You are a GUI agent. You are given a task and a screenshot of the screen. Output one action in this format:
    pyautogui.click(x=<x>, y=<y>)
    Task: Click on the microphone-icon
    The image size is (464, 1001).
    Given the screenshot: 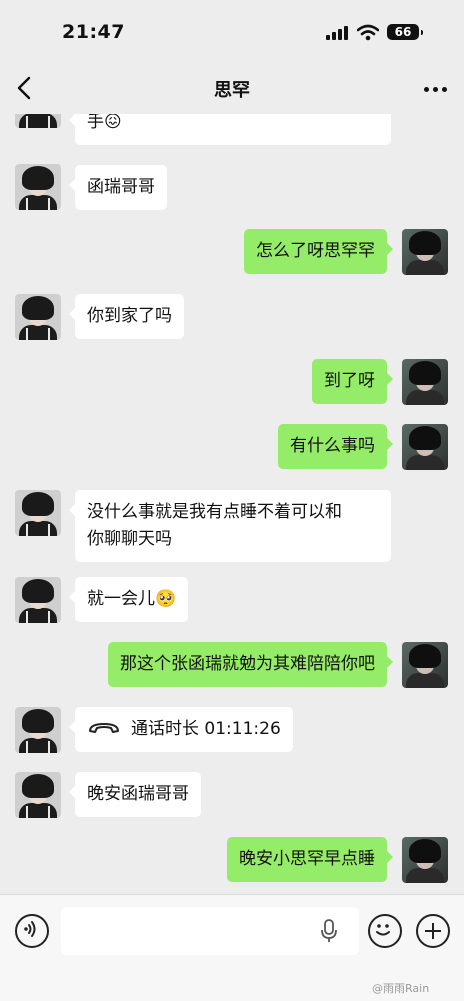 What is the action you would take?
    pyautogui.click(x=329, y=931)
    